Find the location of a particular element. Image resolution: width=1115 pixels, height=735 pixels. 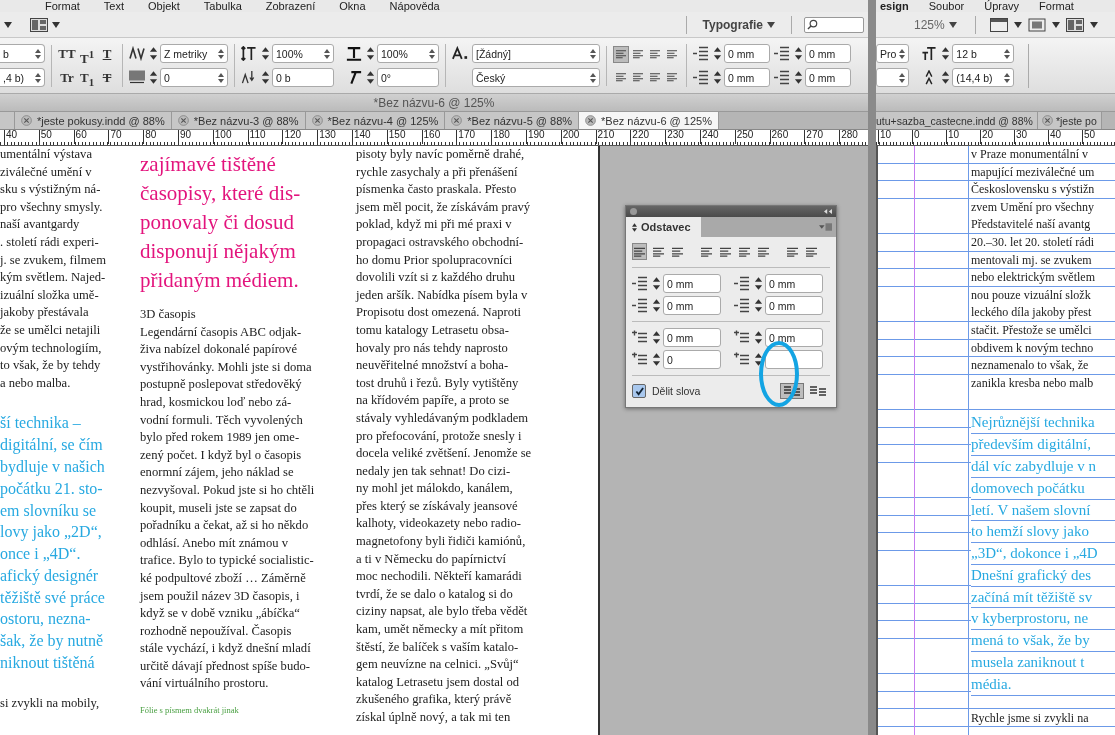

hyphenate-checkbox: Dělit slova is located at coordinates (666, 391).